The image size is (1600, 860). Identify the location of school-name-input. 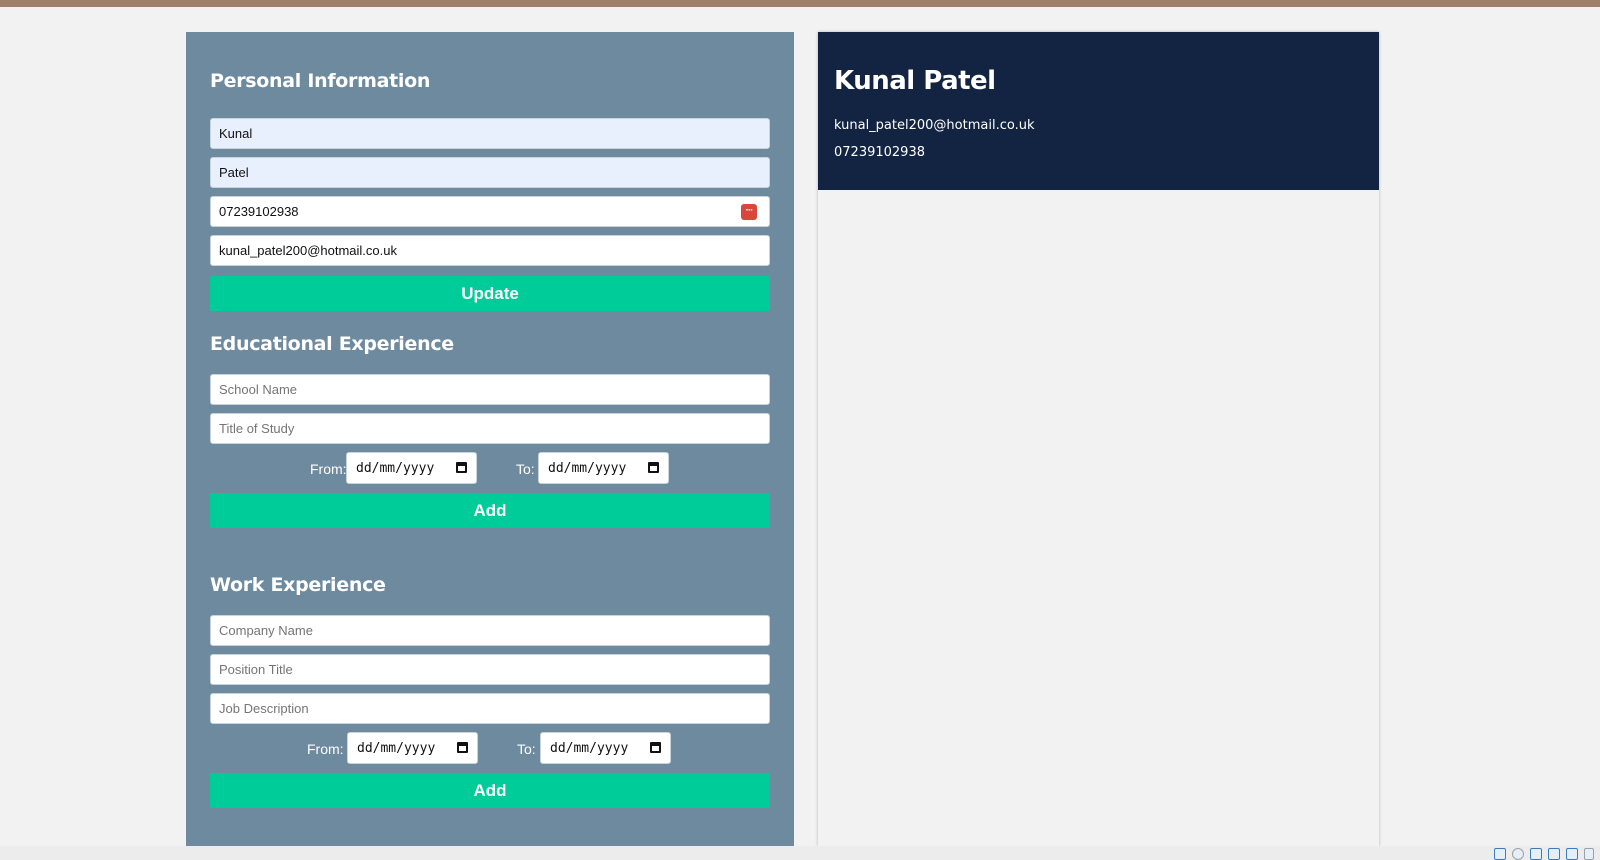
(490, 389).